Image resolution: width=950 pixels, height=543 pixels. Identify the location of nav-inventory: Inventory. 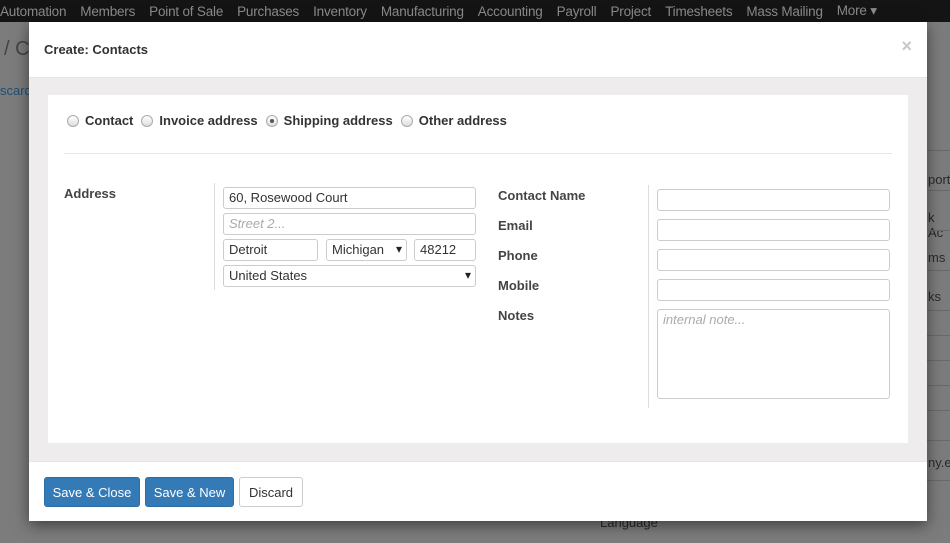
(340, 11).